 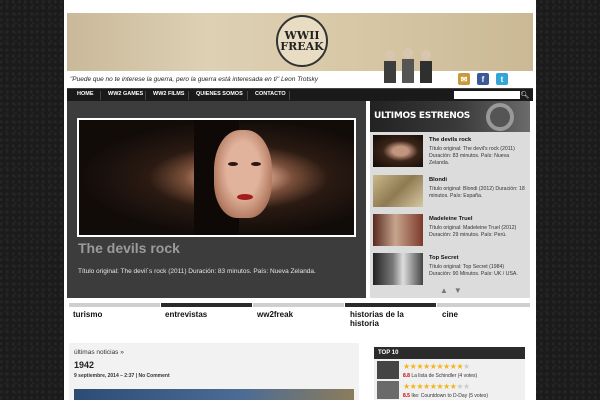 What do you see at coordinates (438, 180) in the screenshot?
I see `movie-title: Blondi` at bounding box center [438, 180].